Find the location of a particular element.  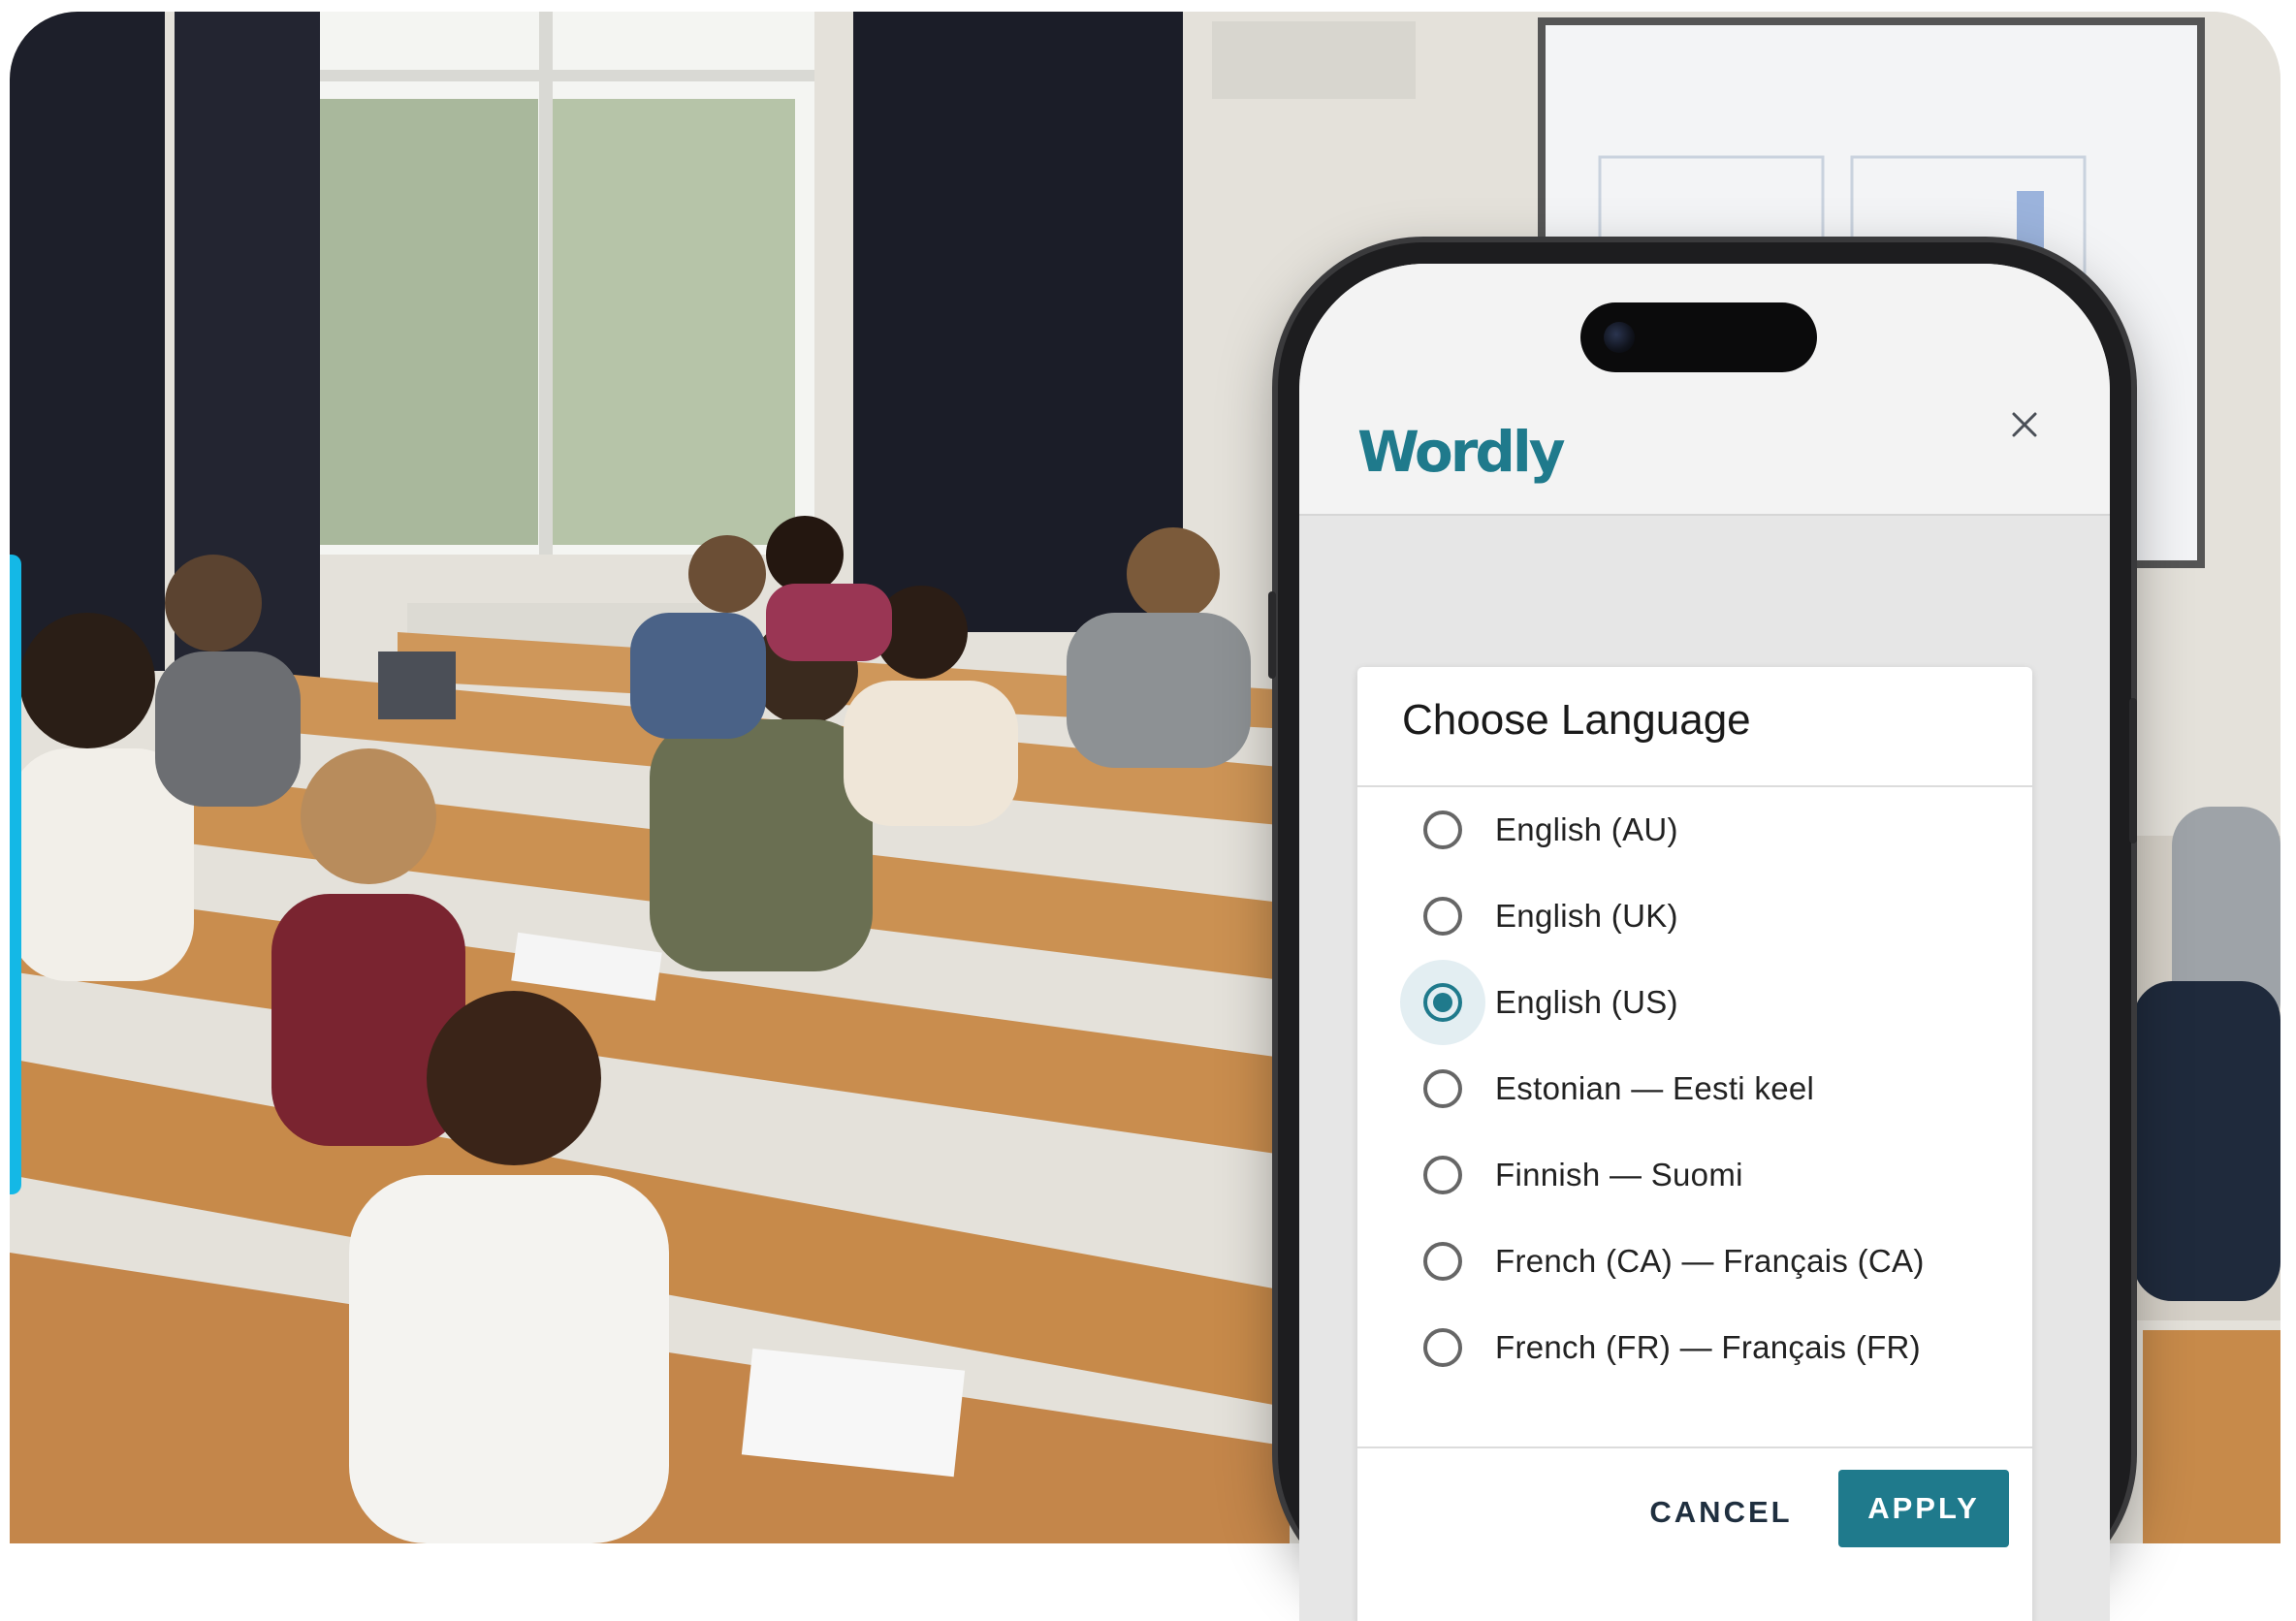

language-option-french-fr: French (FR) — Français (FR) is located at coordinates (1694, 1347).